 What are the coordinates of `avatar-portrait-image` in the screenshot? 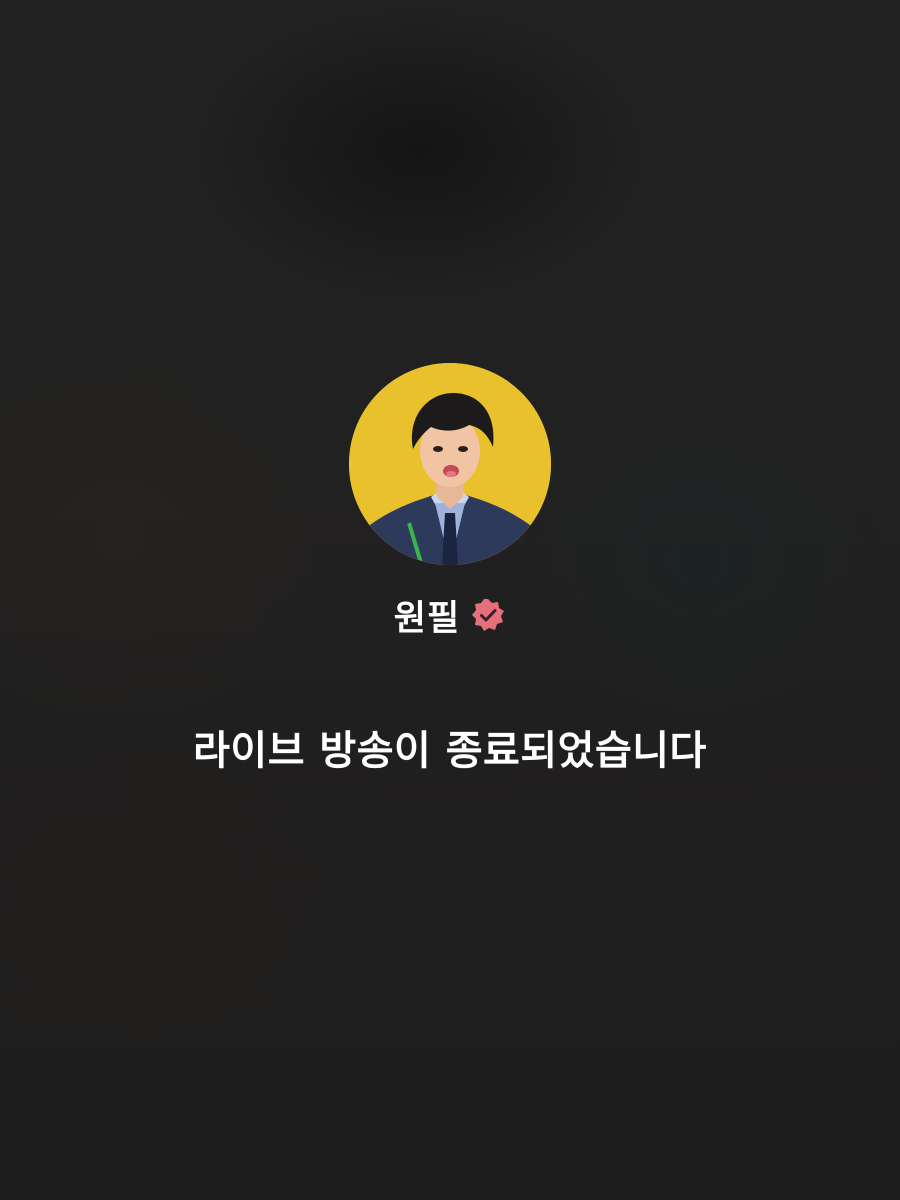 It's located at (450, 464).